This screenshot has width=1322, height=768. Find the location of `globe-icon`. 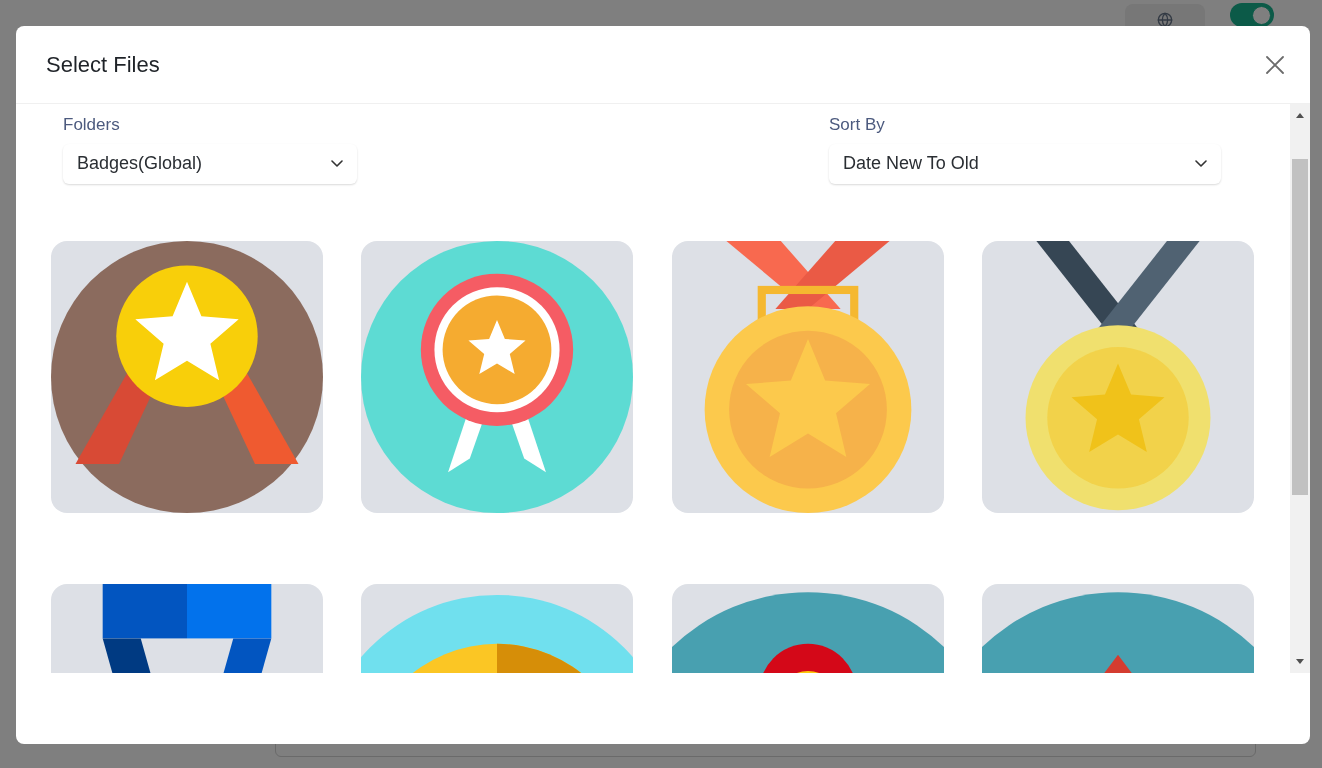

globe-icon is located at coordinates (1165, 20).